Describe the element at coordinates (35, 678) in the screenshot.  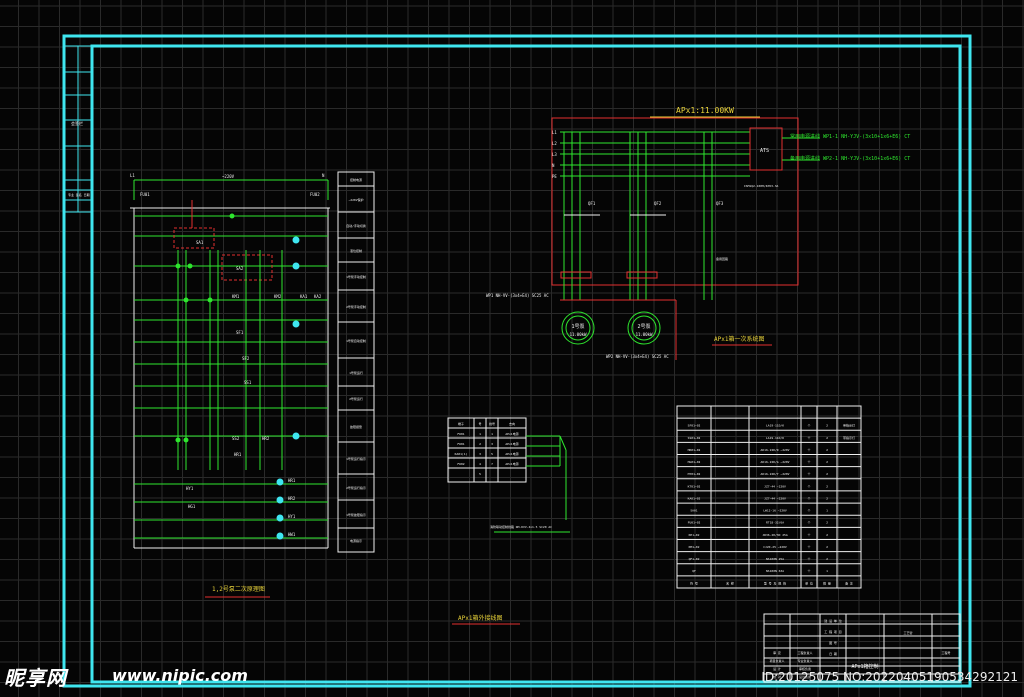
I see `watermark-logo: 昵享网` at that location.